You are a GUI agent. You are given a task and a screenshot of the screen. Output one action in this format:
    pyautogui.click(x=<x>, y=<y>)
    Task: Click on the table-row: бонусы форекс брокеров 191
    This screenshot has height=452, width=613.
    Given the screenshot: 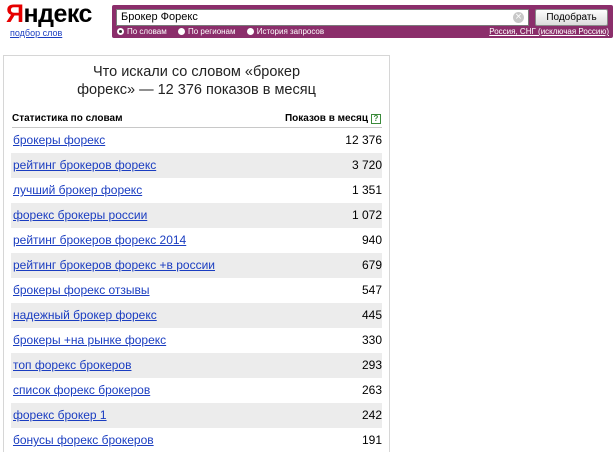 What is the action you would take?
    pyautogui.click(x=196, y=440)
    